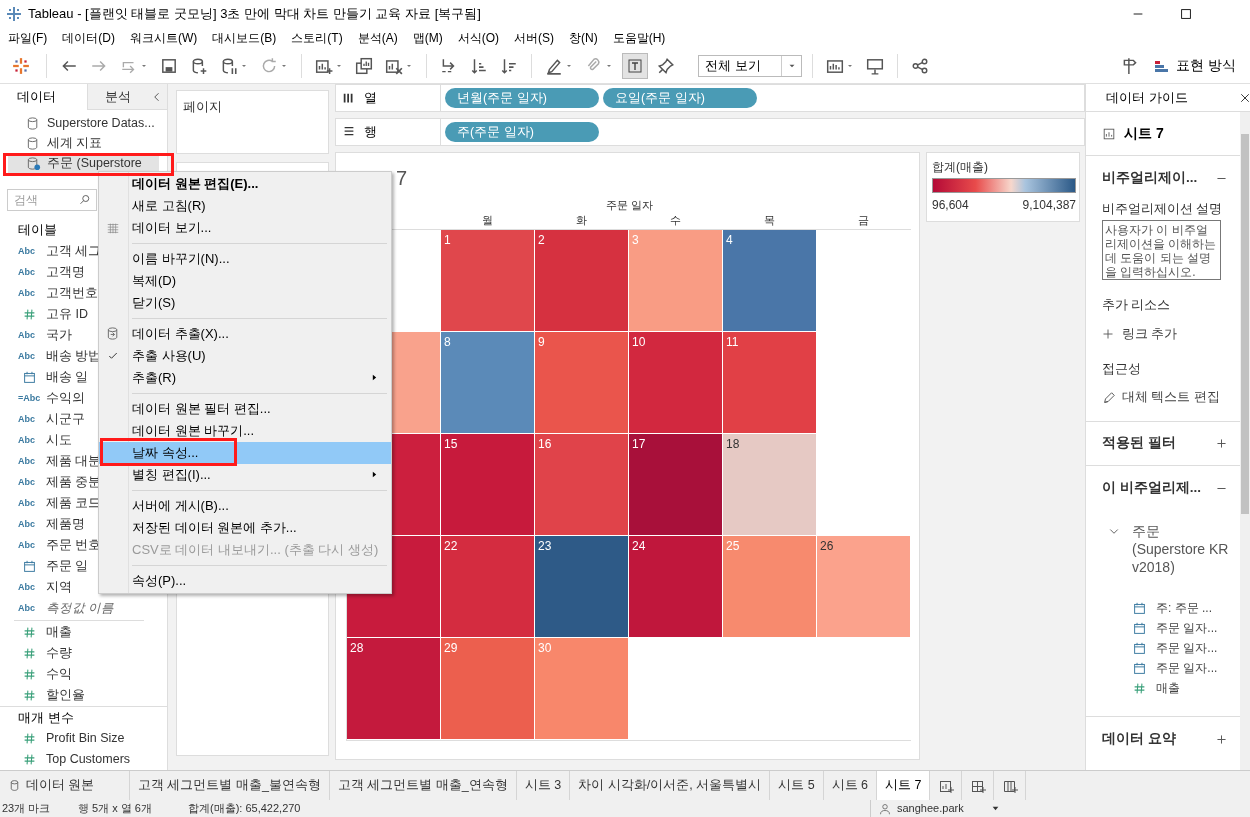 The width and height of the screenshot is (1250, 817). I want to click on legend-title: 합계(매출), so click(960, 167).